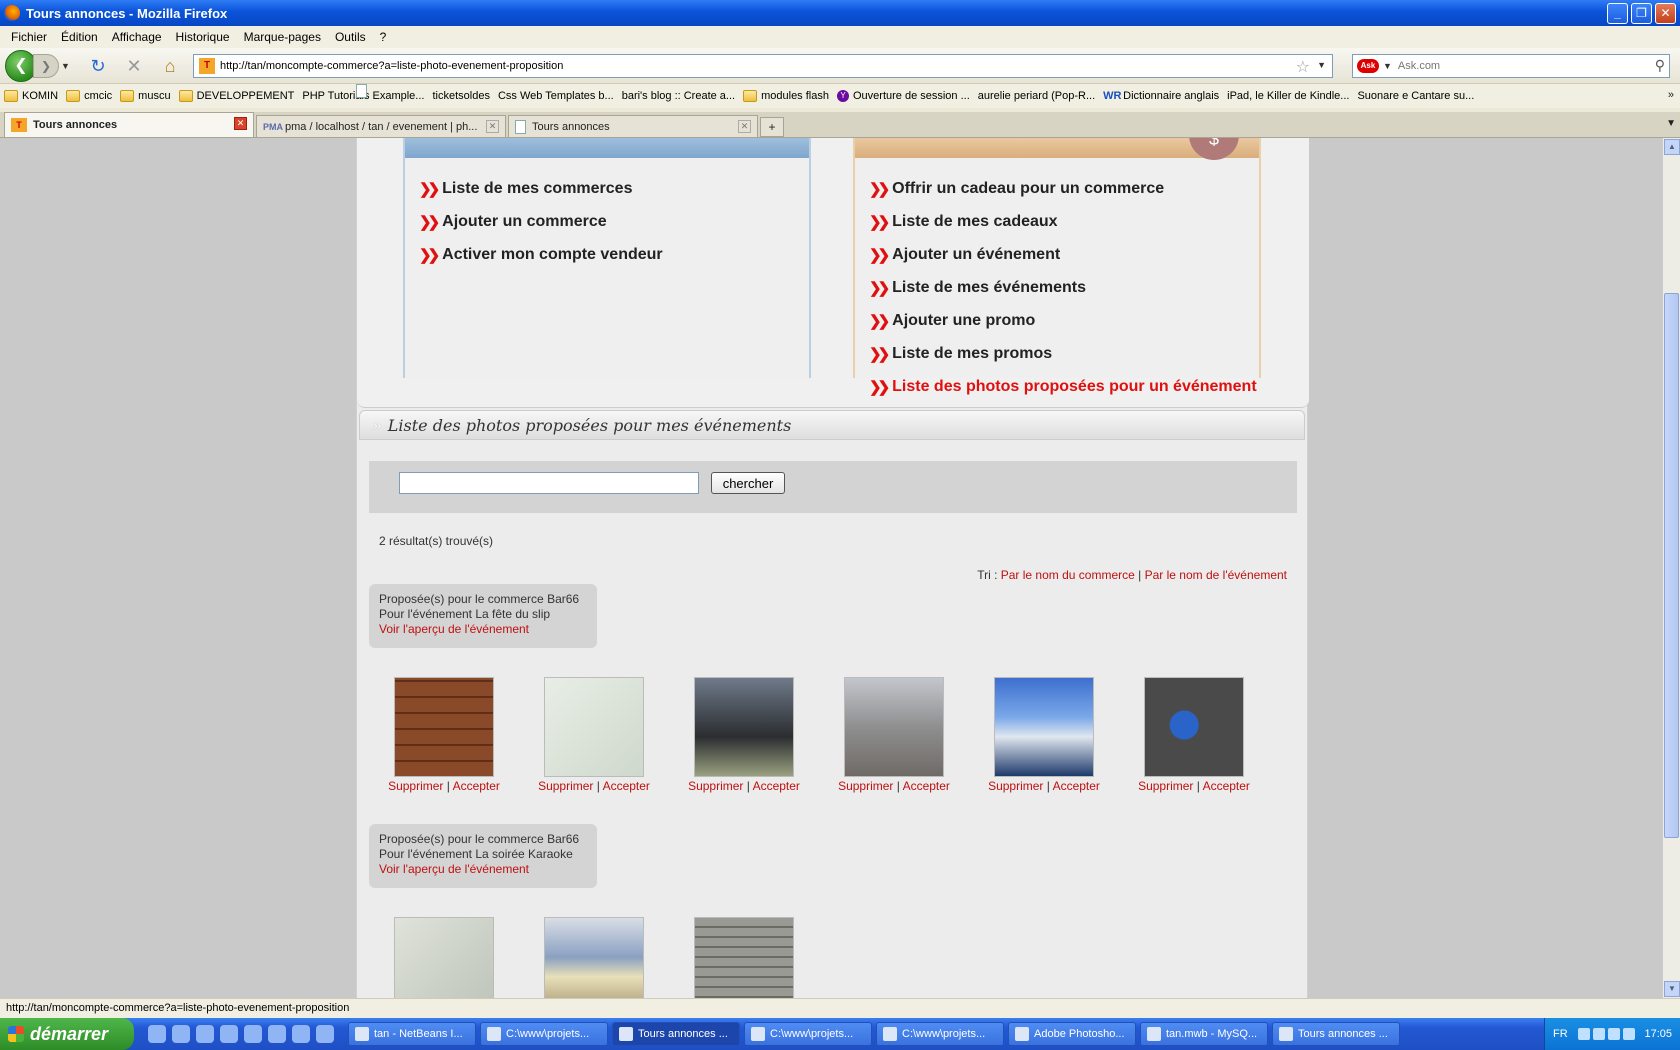 This screenshot has height=1050, width=1680. What do you see at coordinates (1368, 66) in the screenshot?
I see `ask-engine-icon: Ask` at bounding box center [1368, 66].